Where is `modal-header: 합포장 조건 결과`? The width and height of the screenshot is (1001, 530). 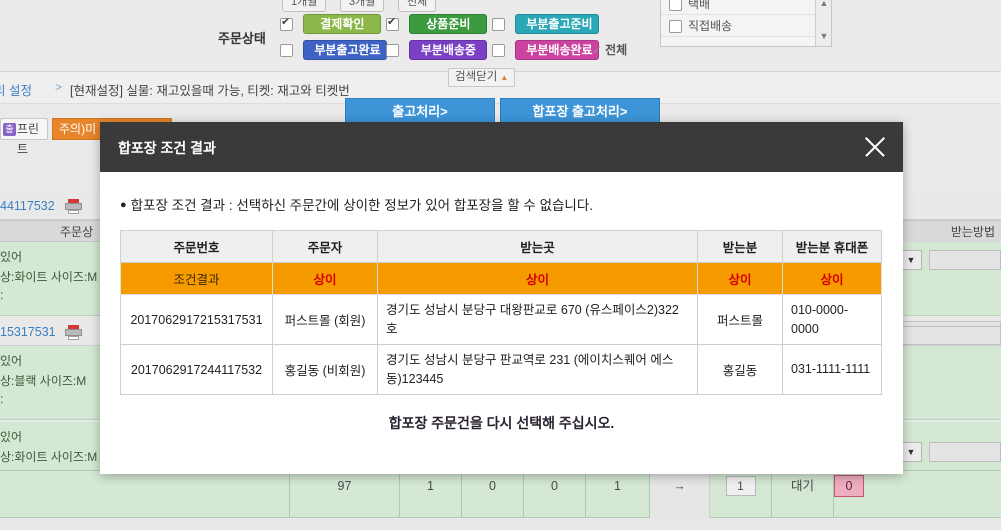
modal-header: 합포장 조건 결과 is located at coordinates (501, 147).